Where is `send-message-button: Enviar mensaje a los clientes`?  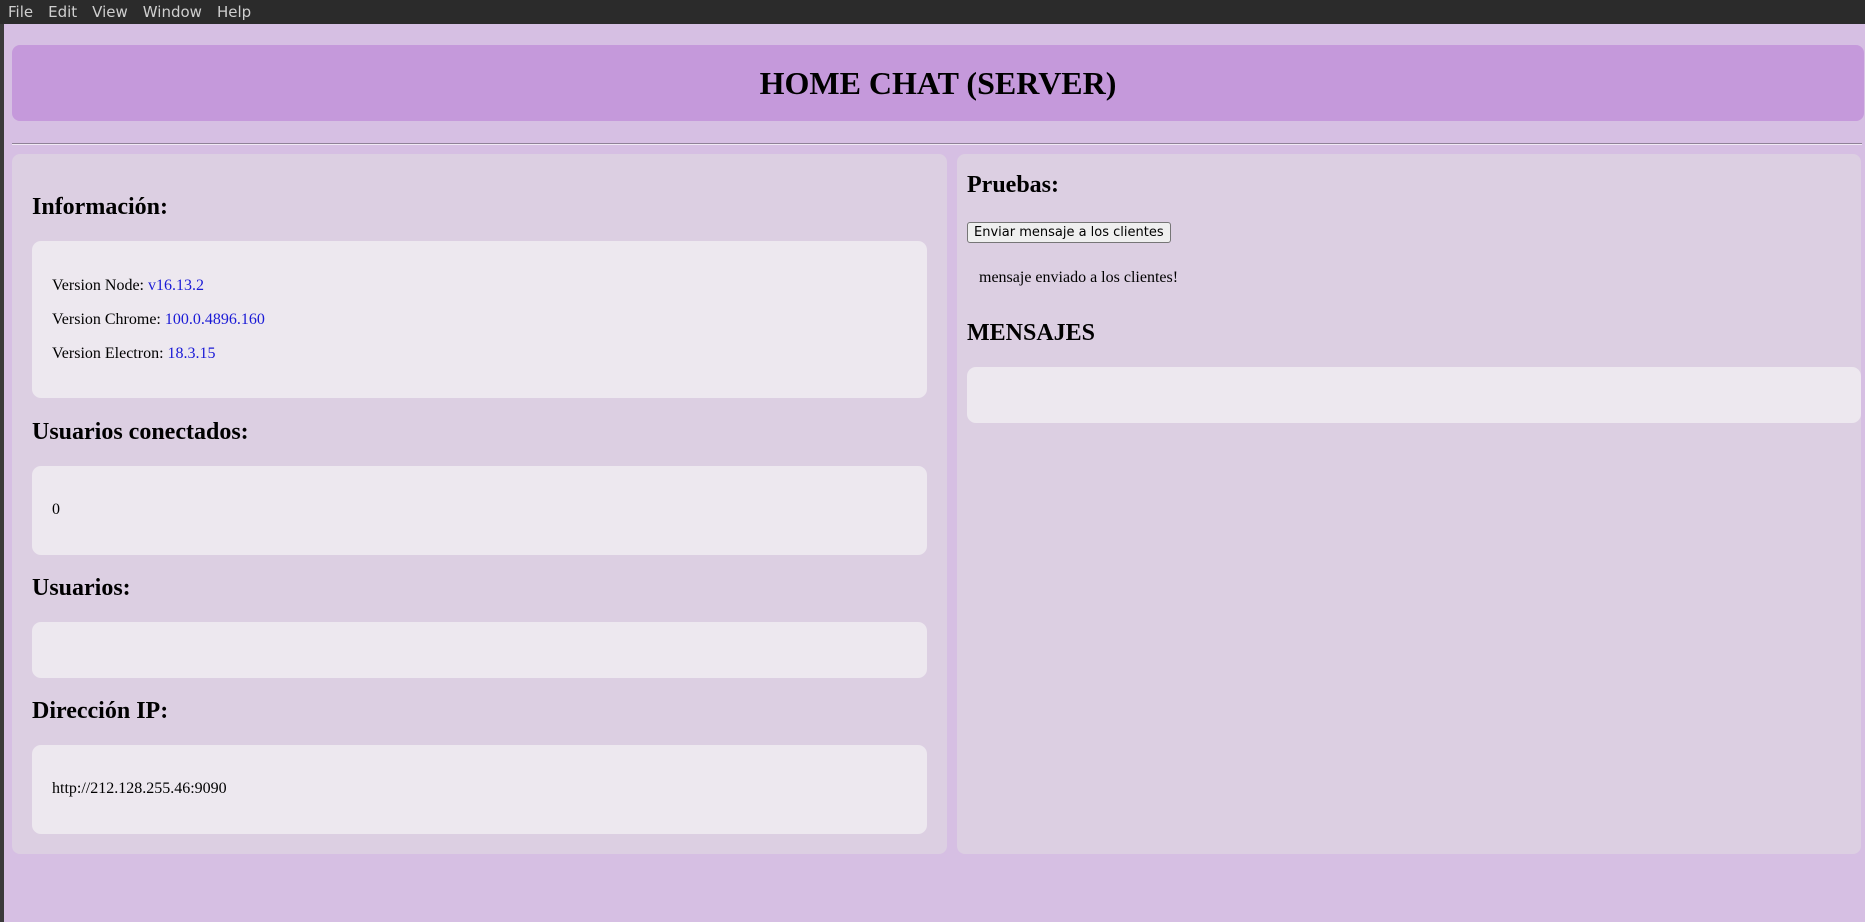
send-message-button: Enviar mensaje a los clientes is located at coordinates (1069, 232).